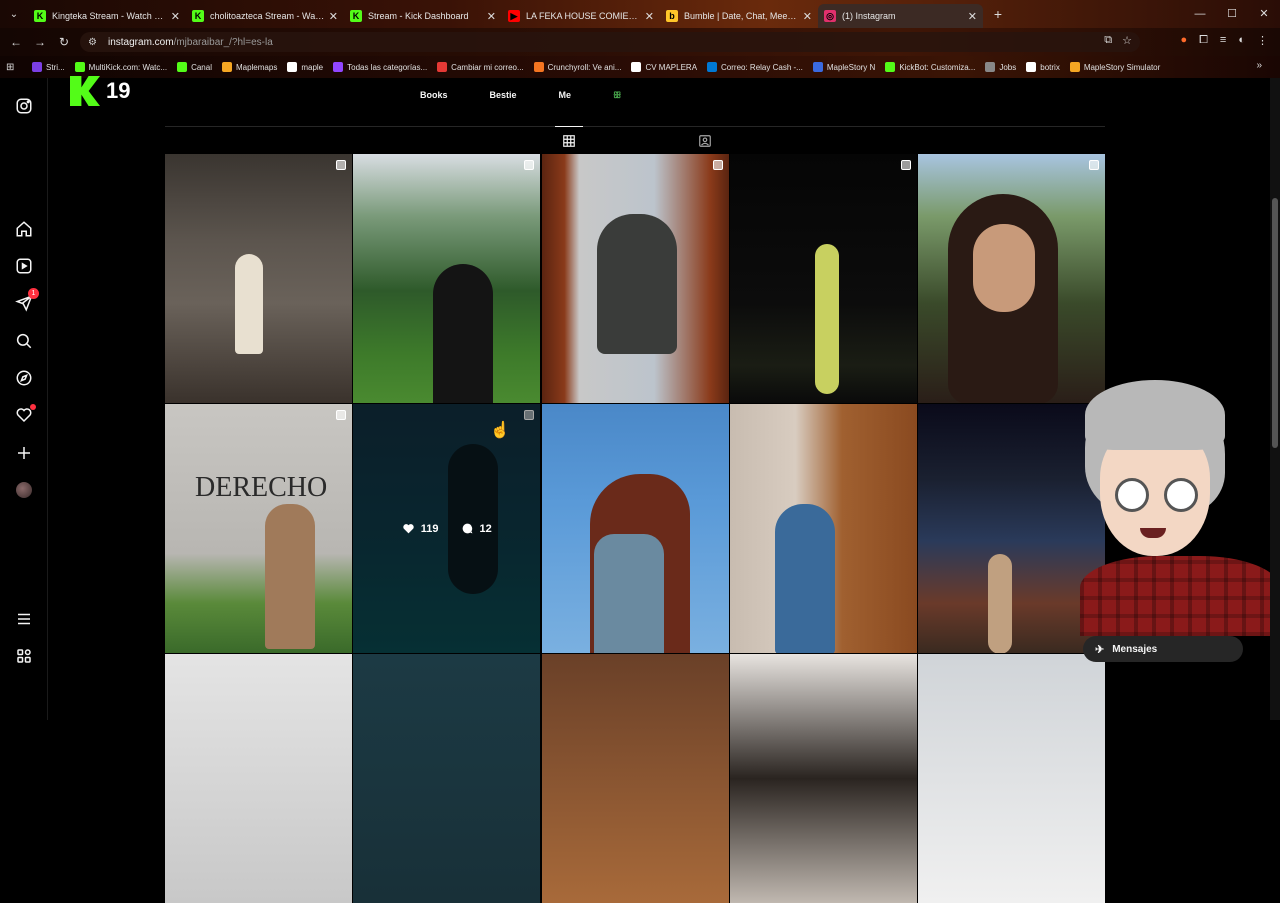 This screenshot has width=1280, height=903. Describe the element at coordinates (249, 67) in the screenshot. I see `bookmark-item: Maplemaps` at that location.